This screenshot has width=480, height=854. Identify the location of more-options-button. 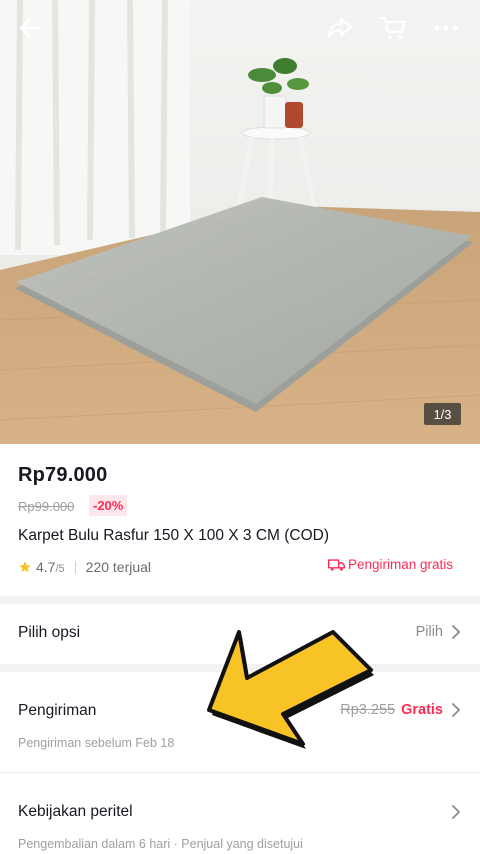
(446, 28).